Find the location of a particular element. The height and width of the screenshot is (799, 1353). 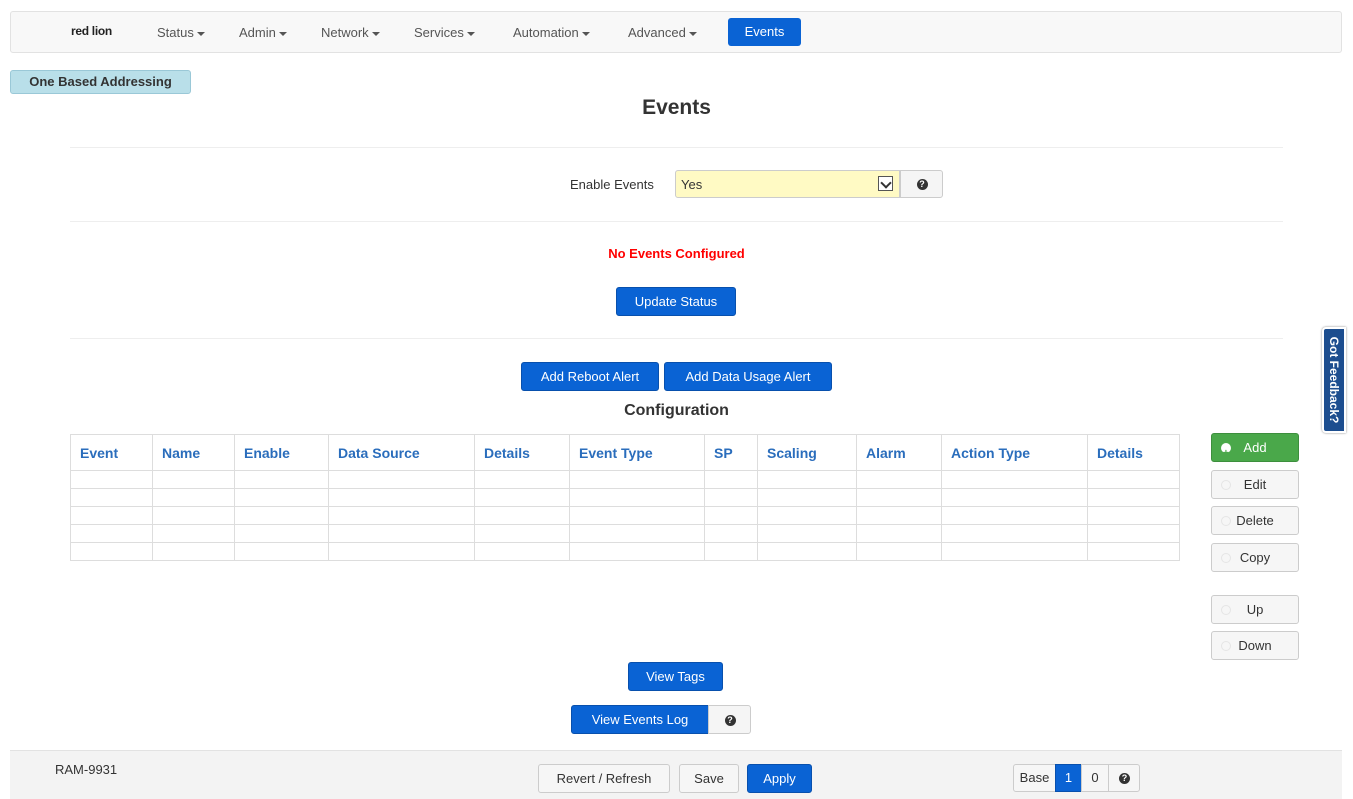

plus-circle-icon is located at coordinates (1226, 453).